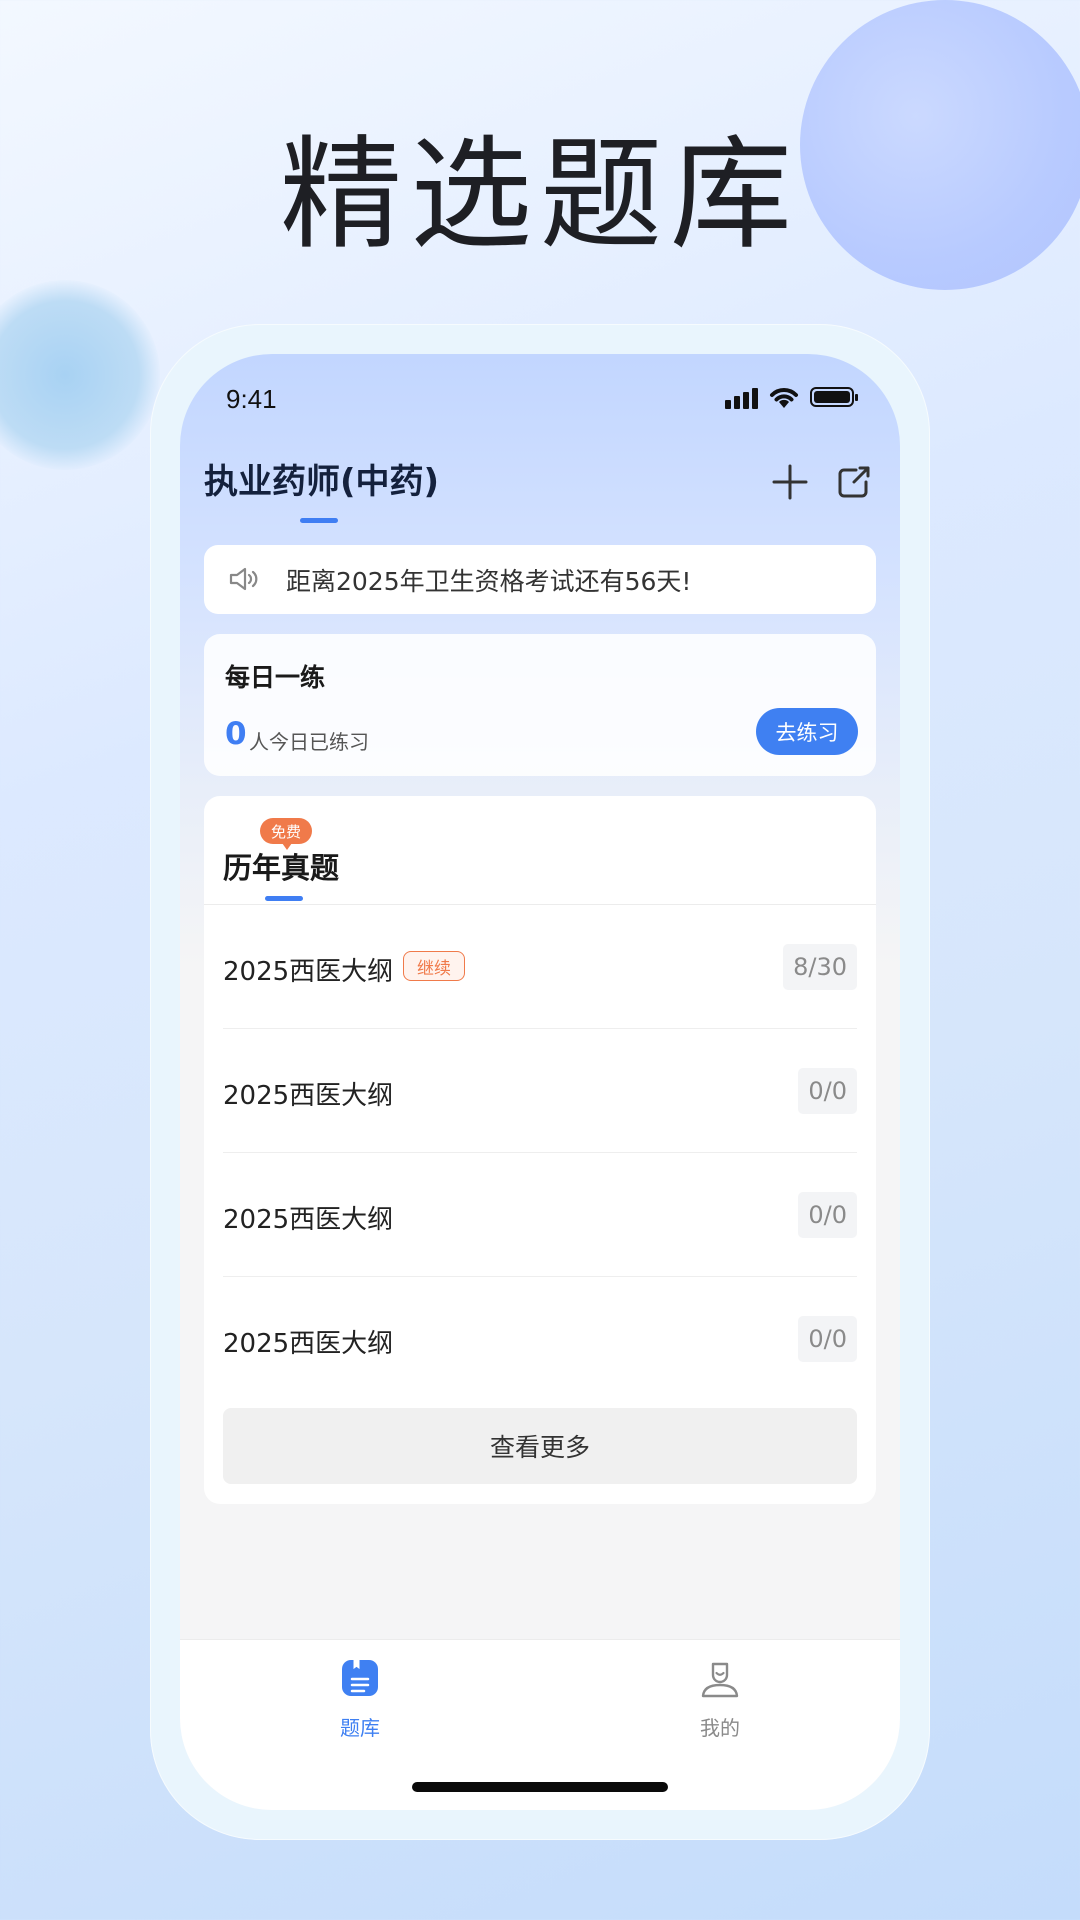 The width and height of the screenshot is (1080, 1920). I want to click on view-more-button: 查看更多, so click(540, 1446).